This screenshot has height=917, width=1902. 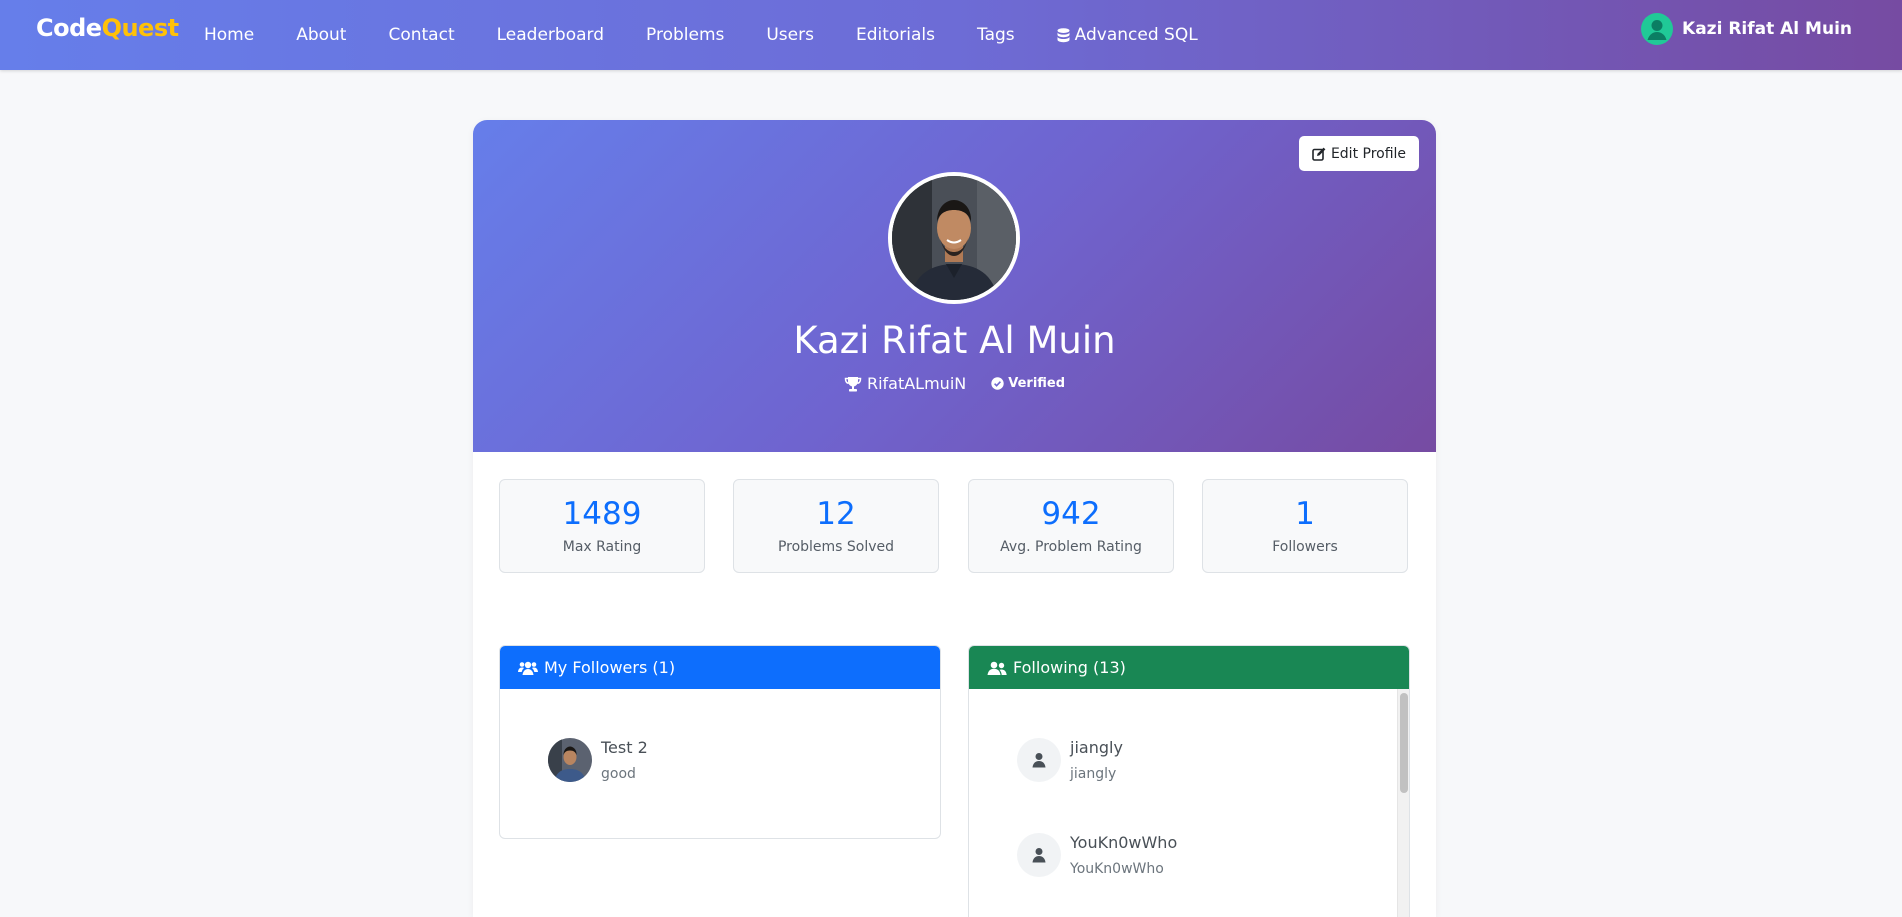 I want to click on follower-photo, so click(x=570, y=760).